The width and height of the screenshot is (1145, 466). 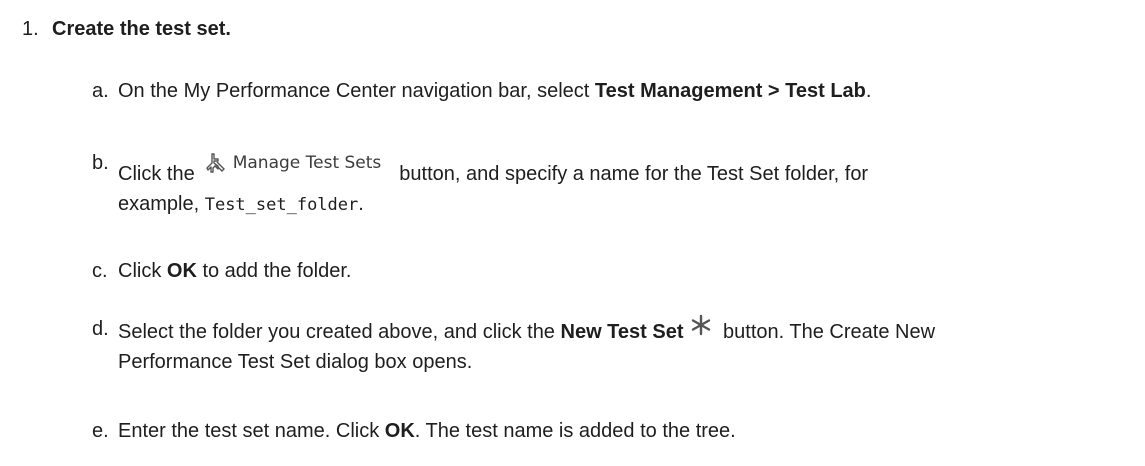 What do you see at coordinates (251, 431) in the screenshot?
I see `substep-text: Enter the test set name. Click` at bounding box center [251, 431].